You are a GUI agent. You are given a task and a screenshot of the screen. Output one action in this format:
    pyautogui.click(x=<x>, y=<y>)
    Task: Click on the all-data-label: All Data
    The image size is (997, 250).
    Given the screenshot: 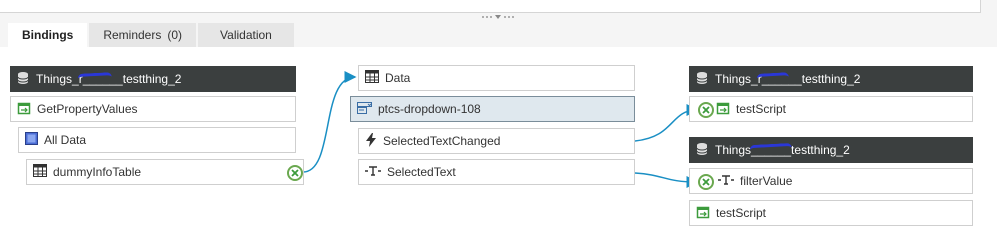 What is the action you would take?
    pyautogui.click(x=65, y=140)
    